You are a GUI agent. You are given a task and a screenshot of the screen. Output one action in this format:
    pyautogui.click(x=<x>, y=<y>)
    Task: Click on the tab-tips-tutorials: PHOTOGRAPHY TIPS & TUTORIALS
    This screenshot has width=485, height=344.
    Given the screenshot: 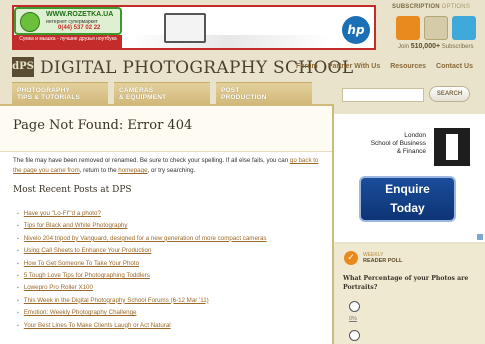 What is the action you would take?
    pyautogui.click(x=60, y=93)
    